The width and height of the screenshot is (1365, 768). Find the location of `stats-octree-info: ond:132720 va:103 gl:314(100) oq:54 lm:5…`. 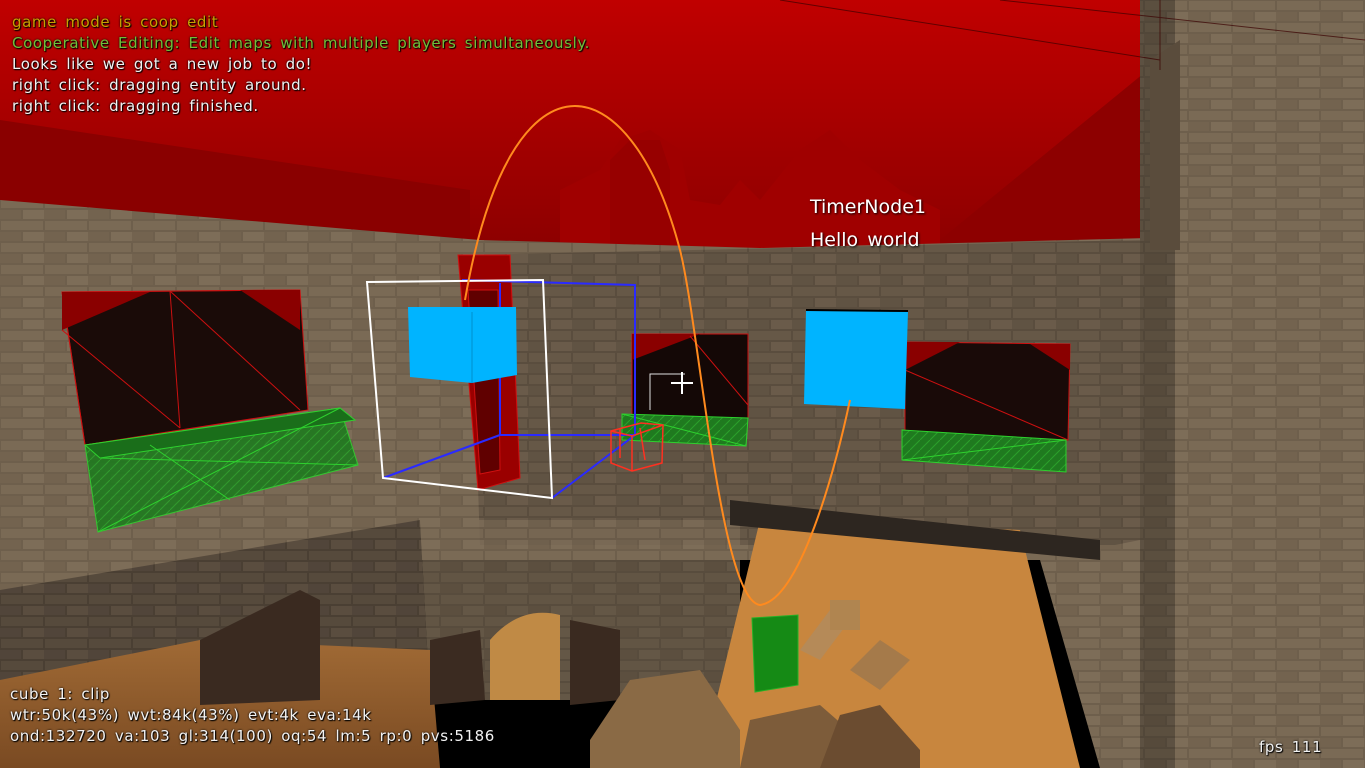

stats-octree-info: ond:132720 va:103 gl:314(100) oq:54 lm:5… is located at coordinates (252, 736).